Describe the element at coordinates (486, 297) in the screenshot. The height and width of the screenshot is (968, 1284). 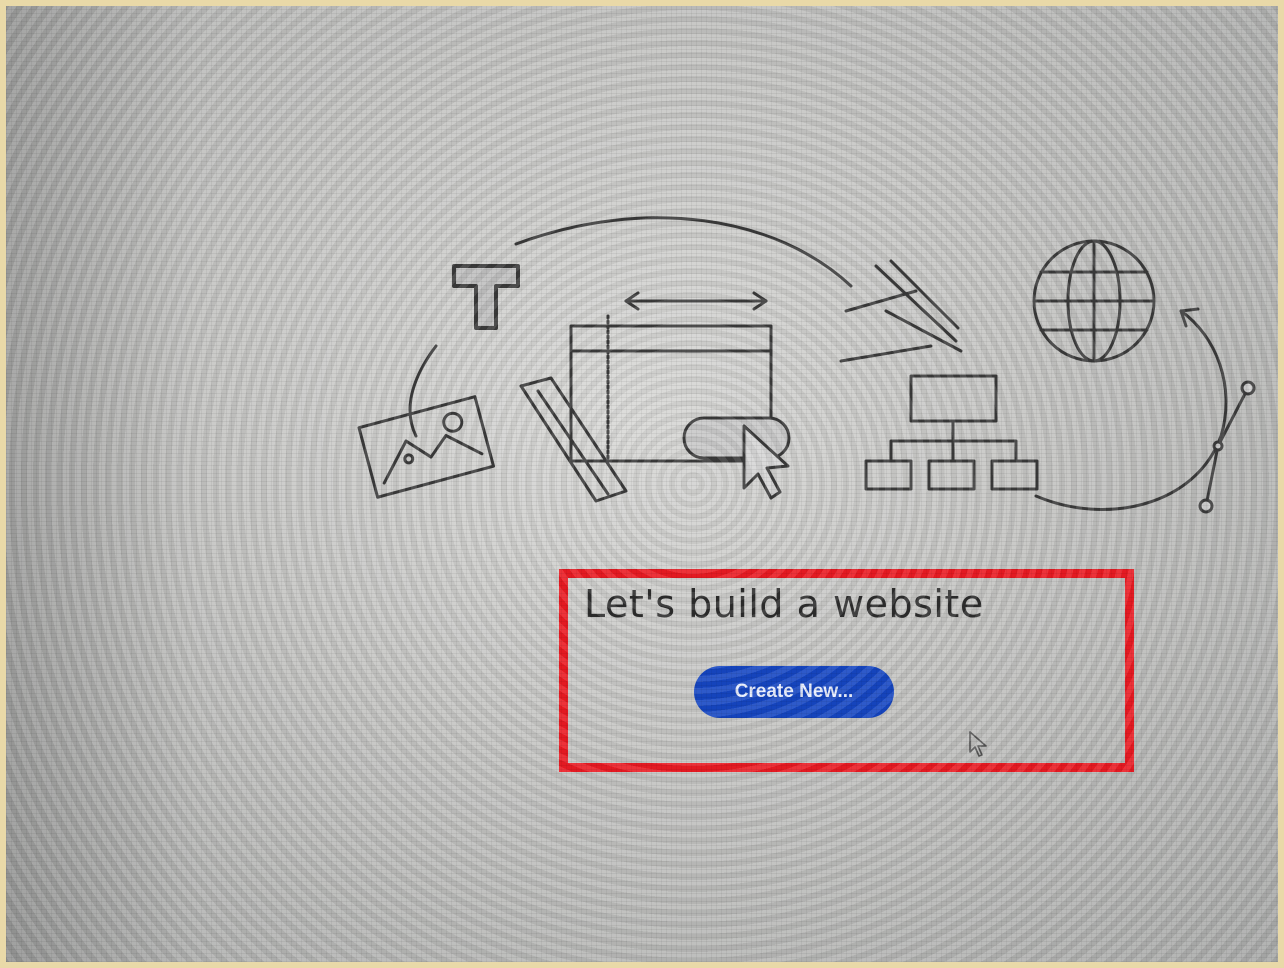
I see `text-tool-icon` at that location.